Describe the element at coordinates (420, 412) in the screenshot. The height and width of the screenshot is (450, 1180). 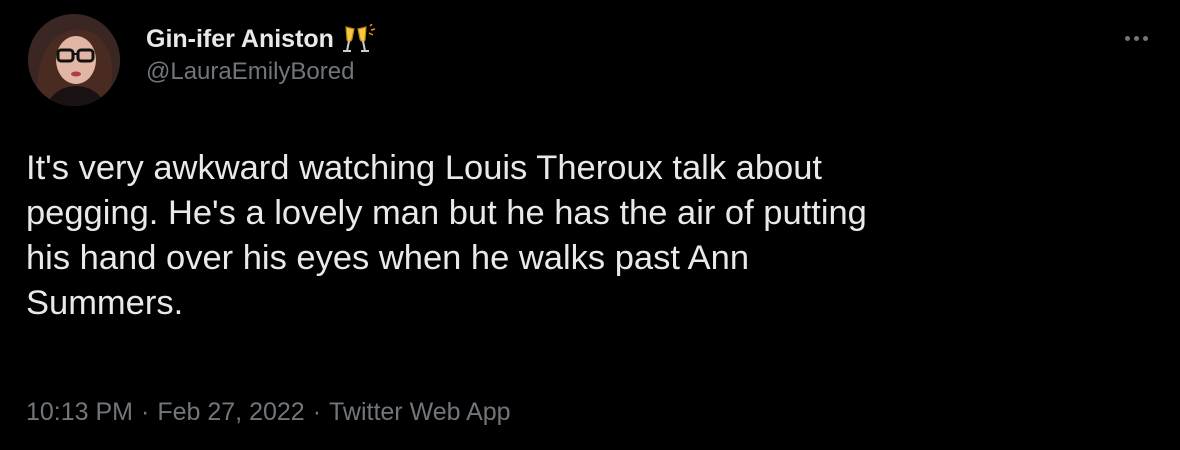
I see `tweet-source: Twitter Web App` at that location.